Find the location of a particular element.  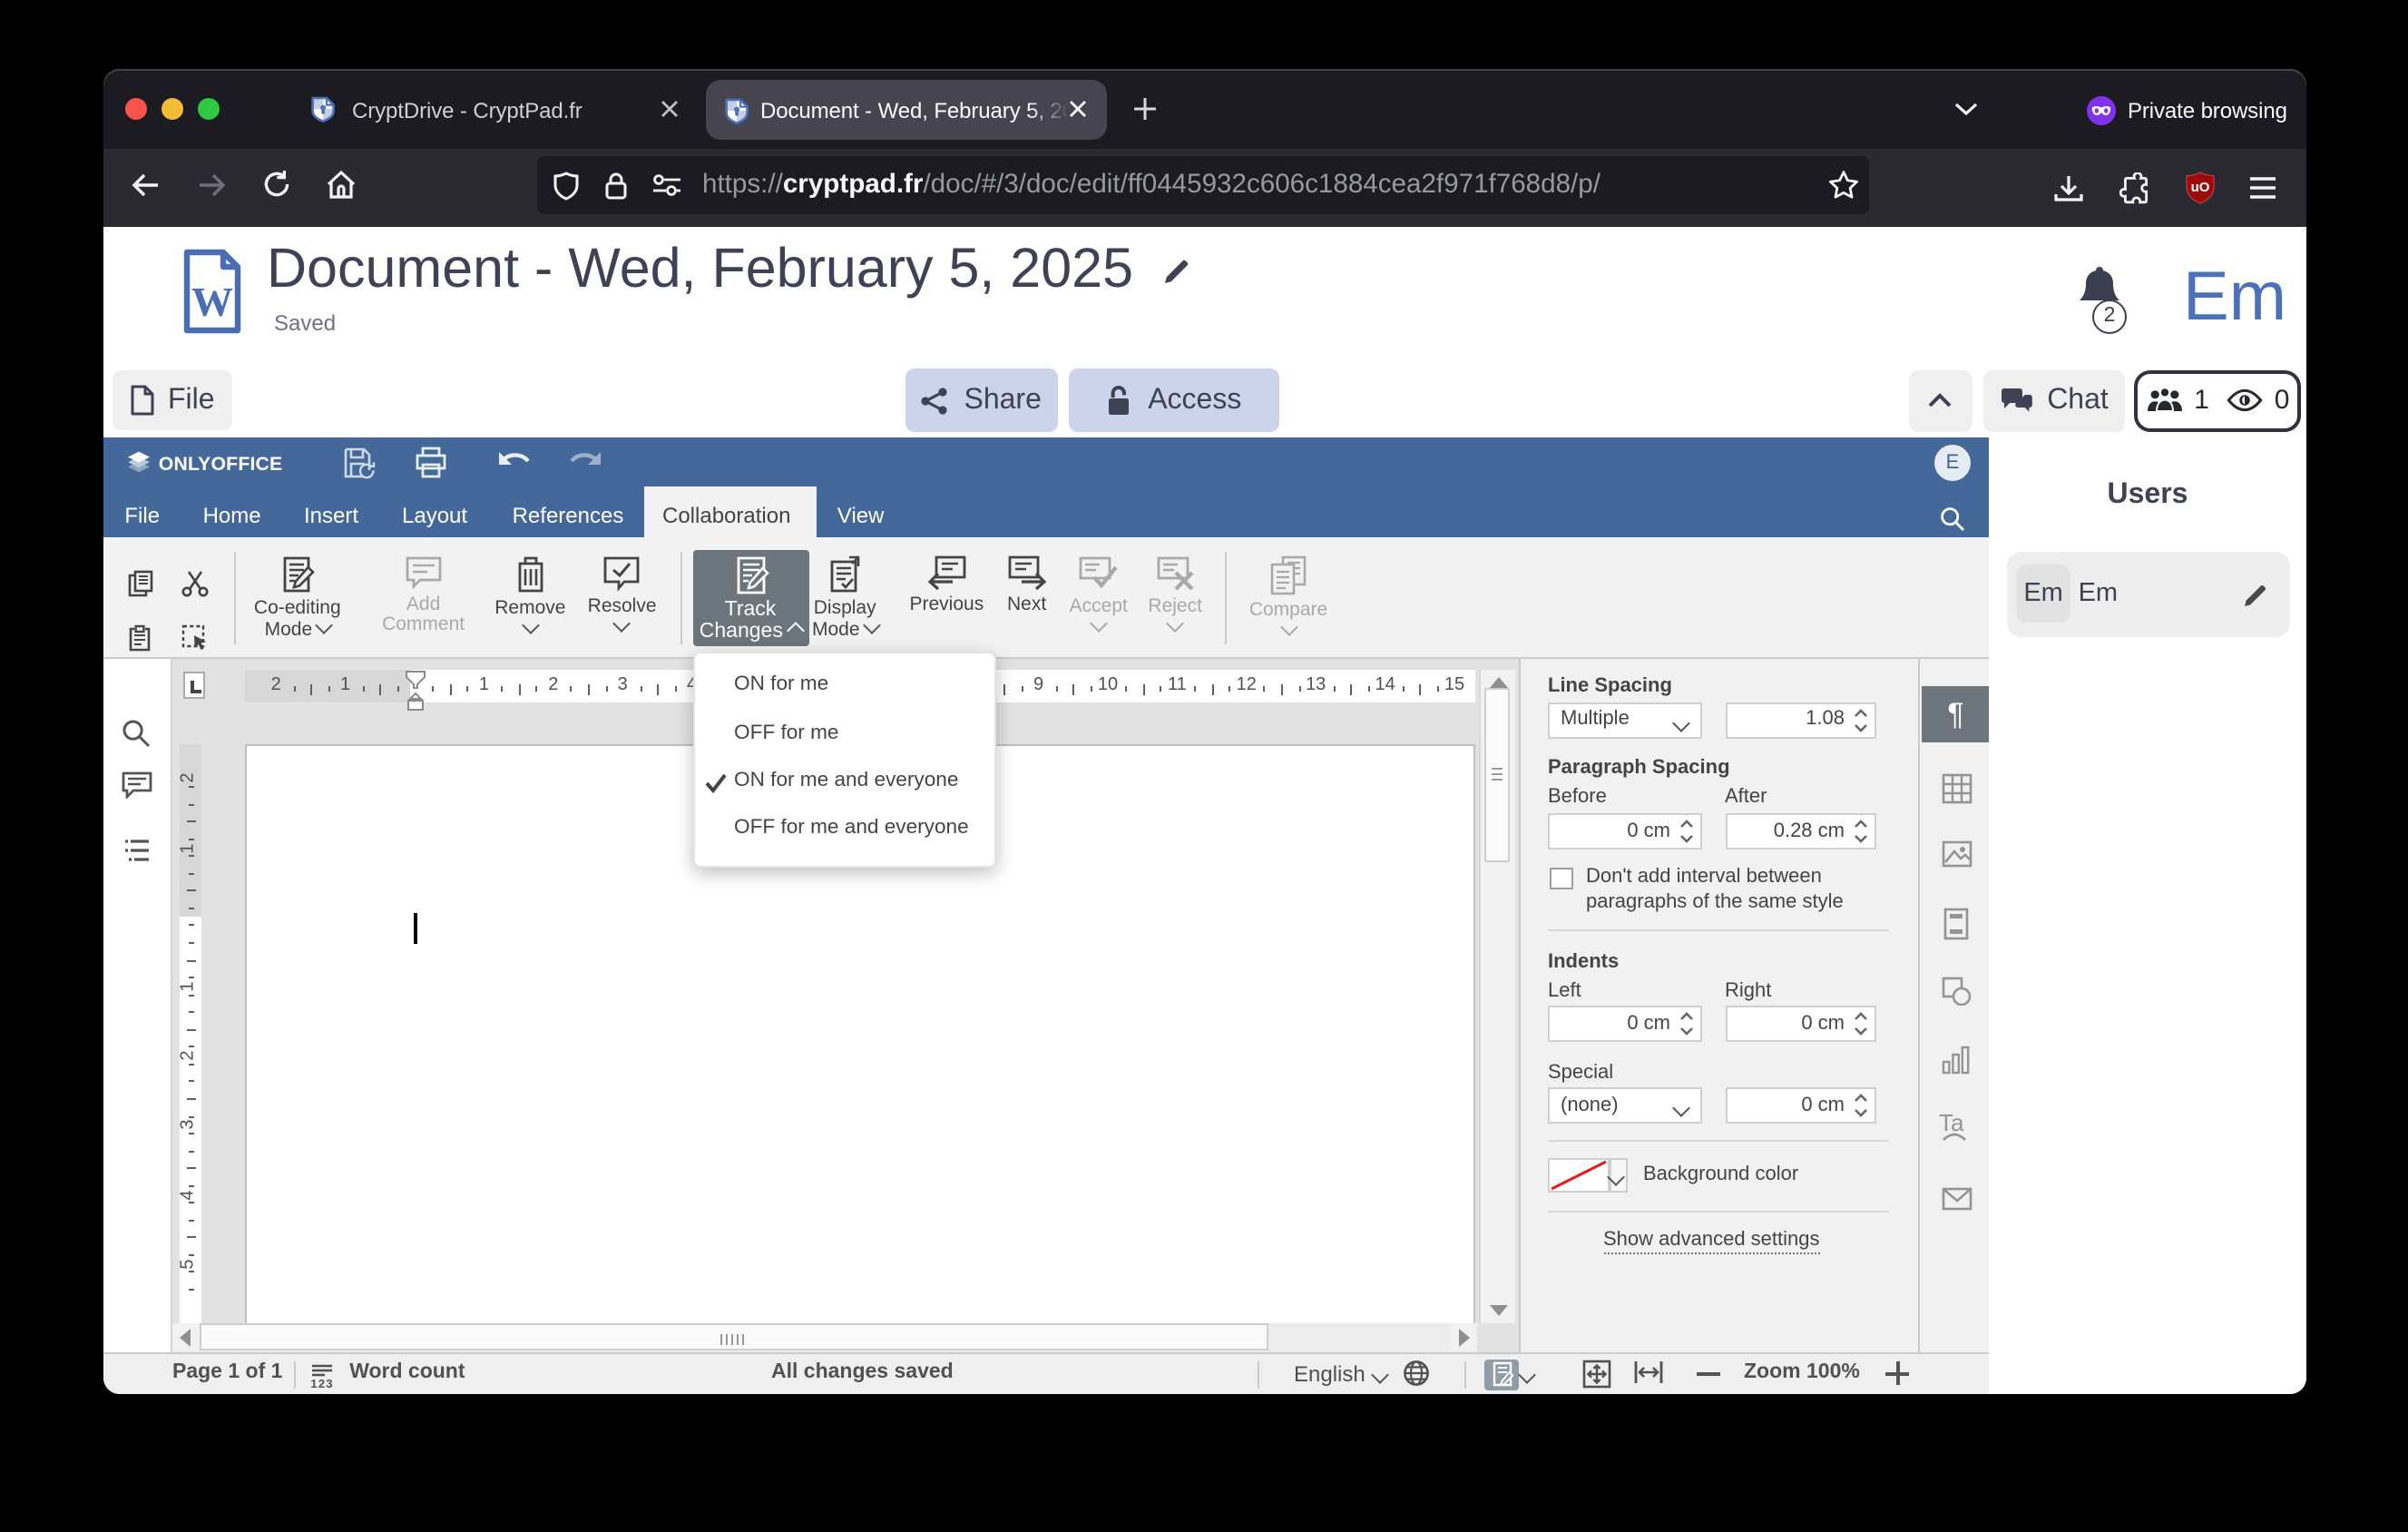

svg-text: W is located at coordinates (212, 302).